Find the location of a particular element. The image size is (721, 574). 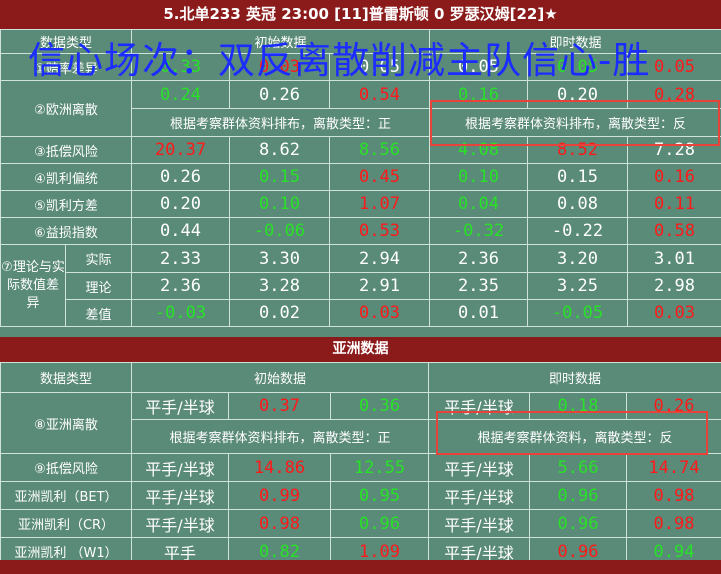

value-cell: 3.20 is located at coordinates (578, 258).